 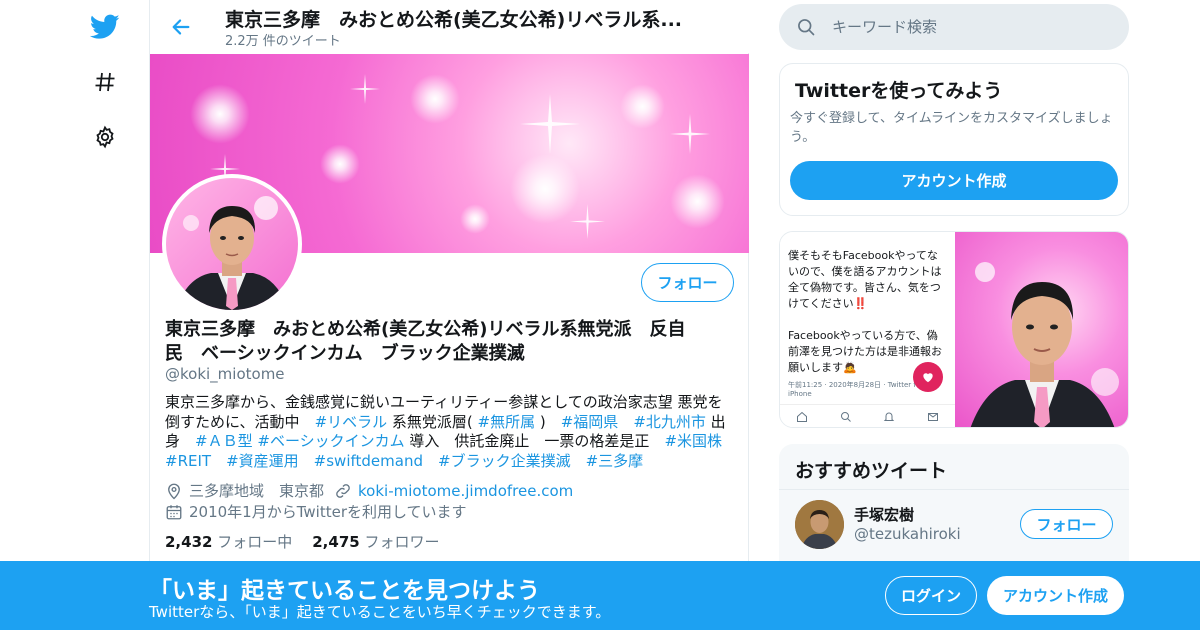 I want to click on recommended-tweets-card: おすすめツイート 手塚宏樹 @tezukahiroki フォロー, so click(x=954, y=504).